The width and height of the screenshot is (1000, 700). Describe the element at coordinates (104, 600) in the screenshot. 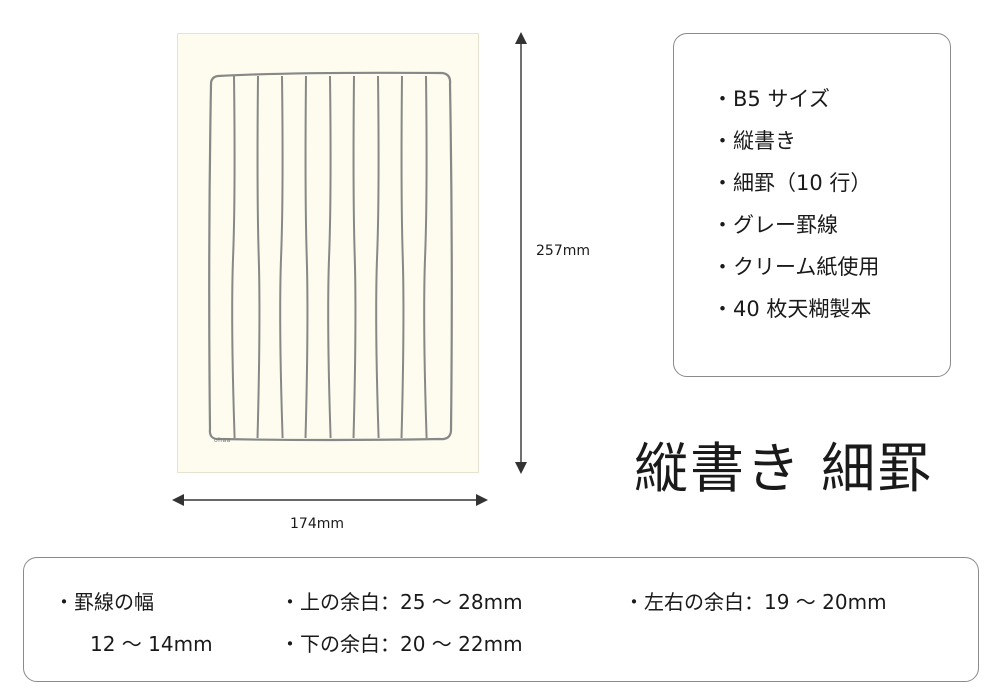

I see `line-width-label: 罫線の幅` at that location.